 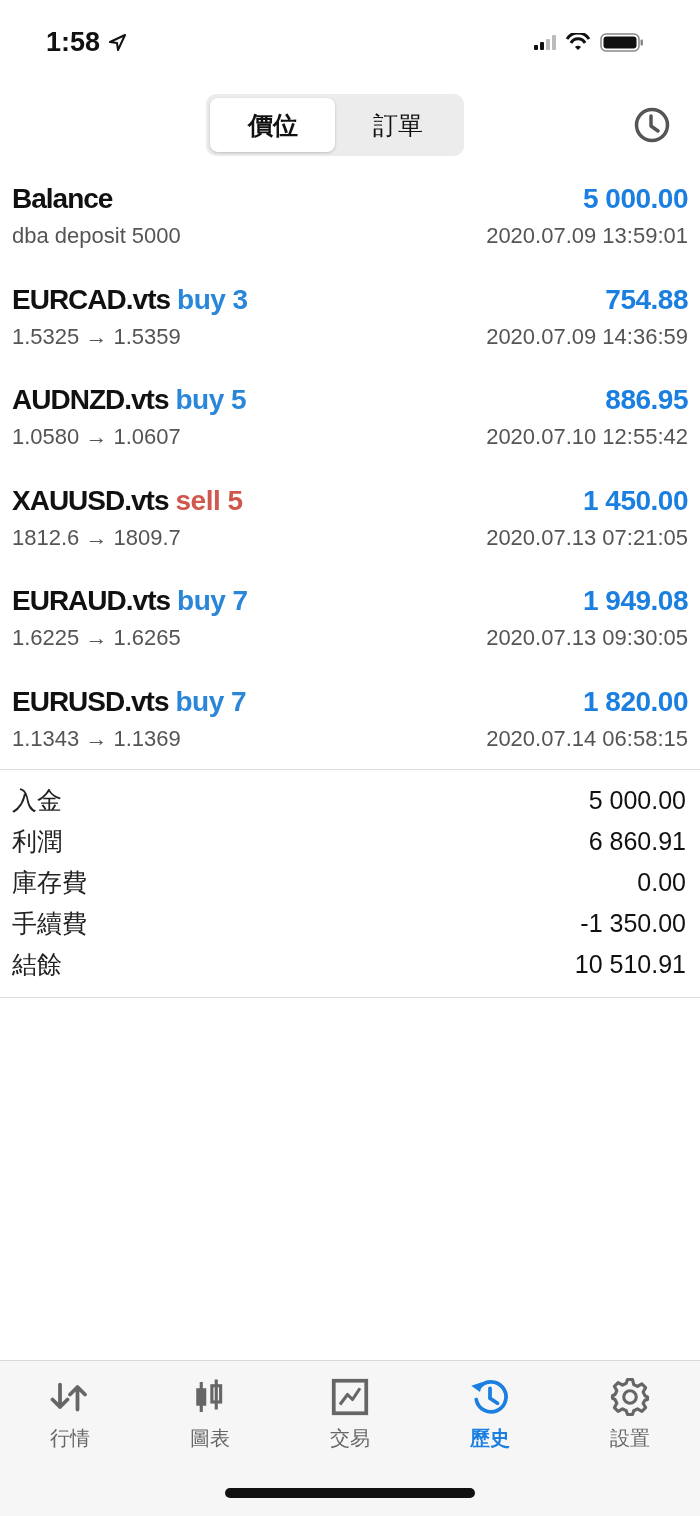 I want to click on deal-symbol: EURAUD.vts, so click(x=91, y=601).